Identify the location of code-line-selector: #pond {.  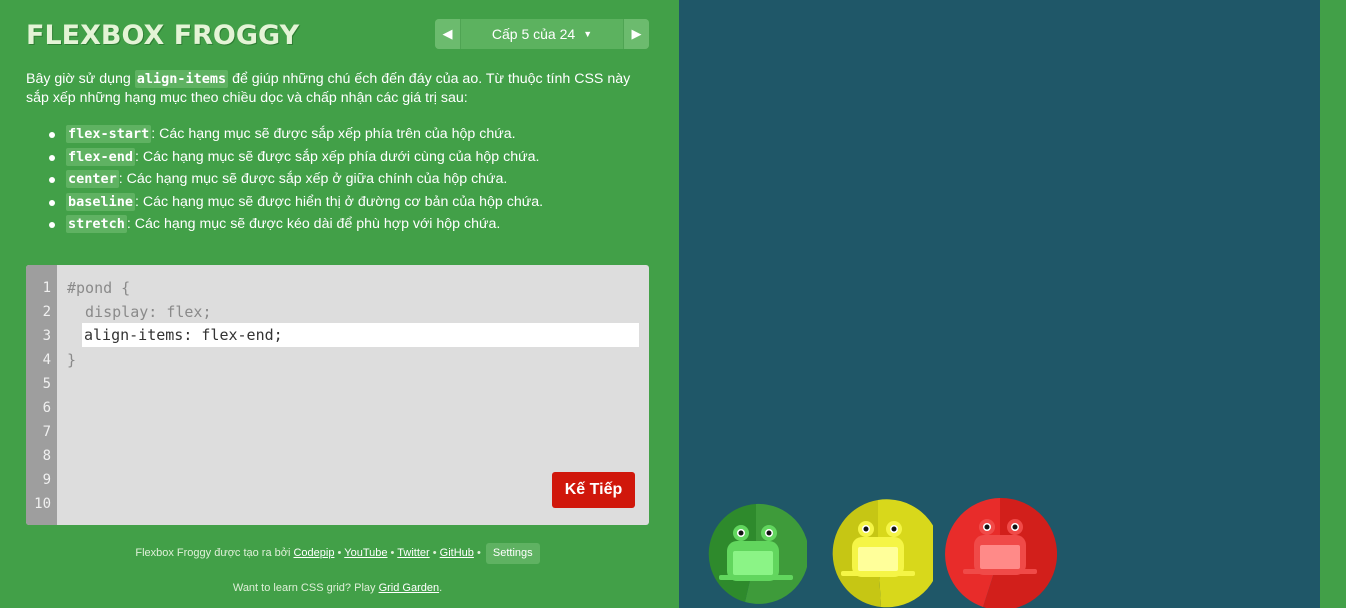
(99, 288).